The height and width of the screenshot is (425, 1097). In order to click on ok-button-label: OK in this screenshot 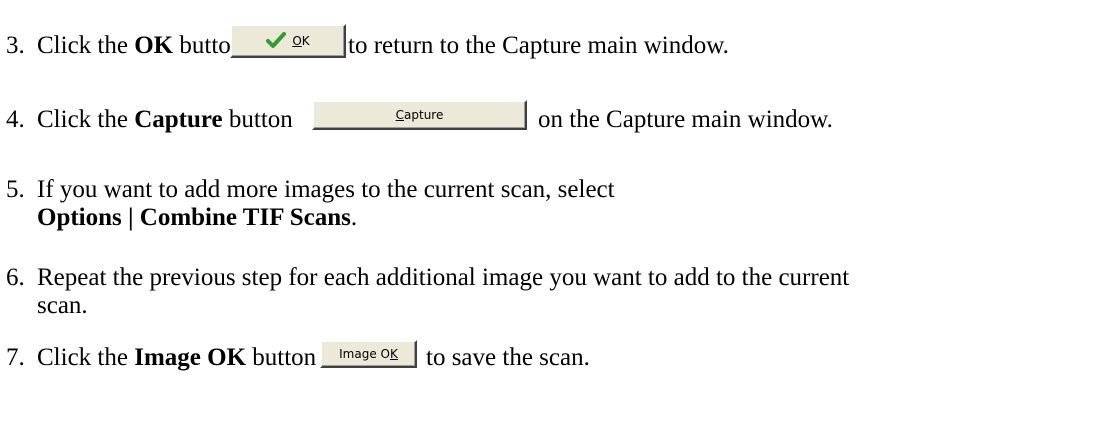, I will do `click(301, 41)`.